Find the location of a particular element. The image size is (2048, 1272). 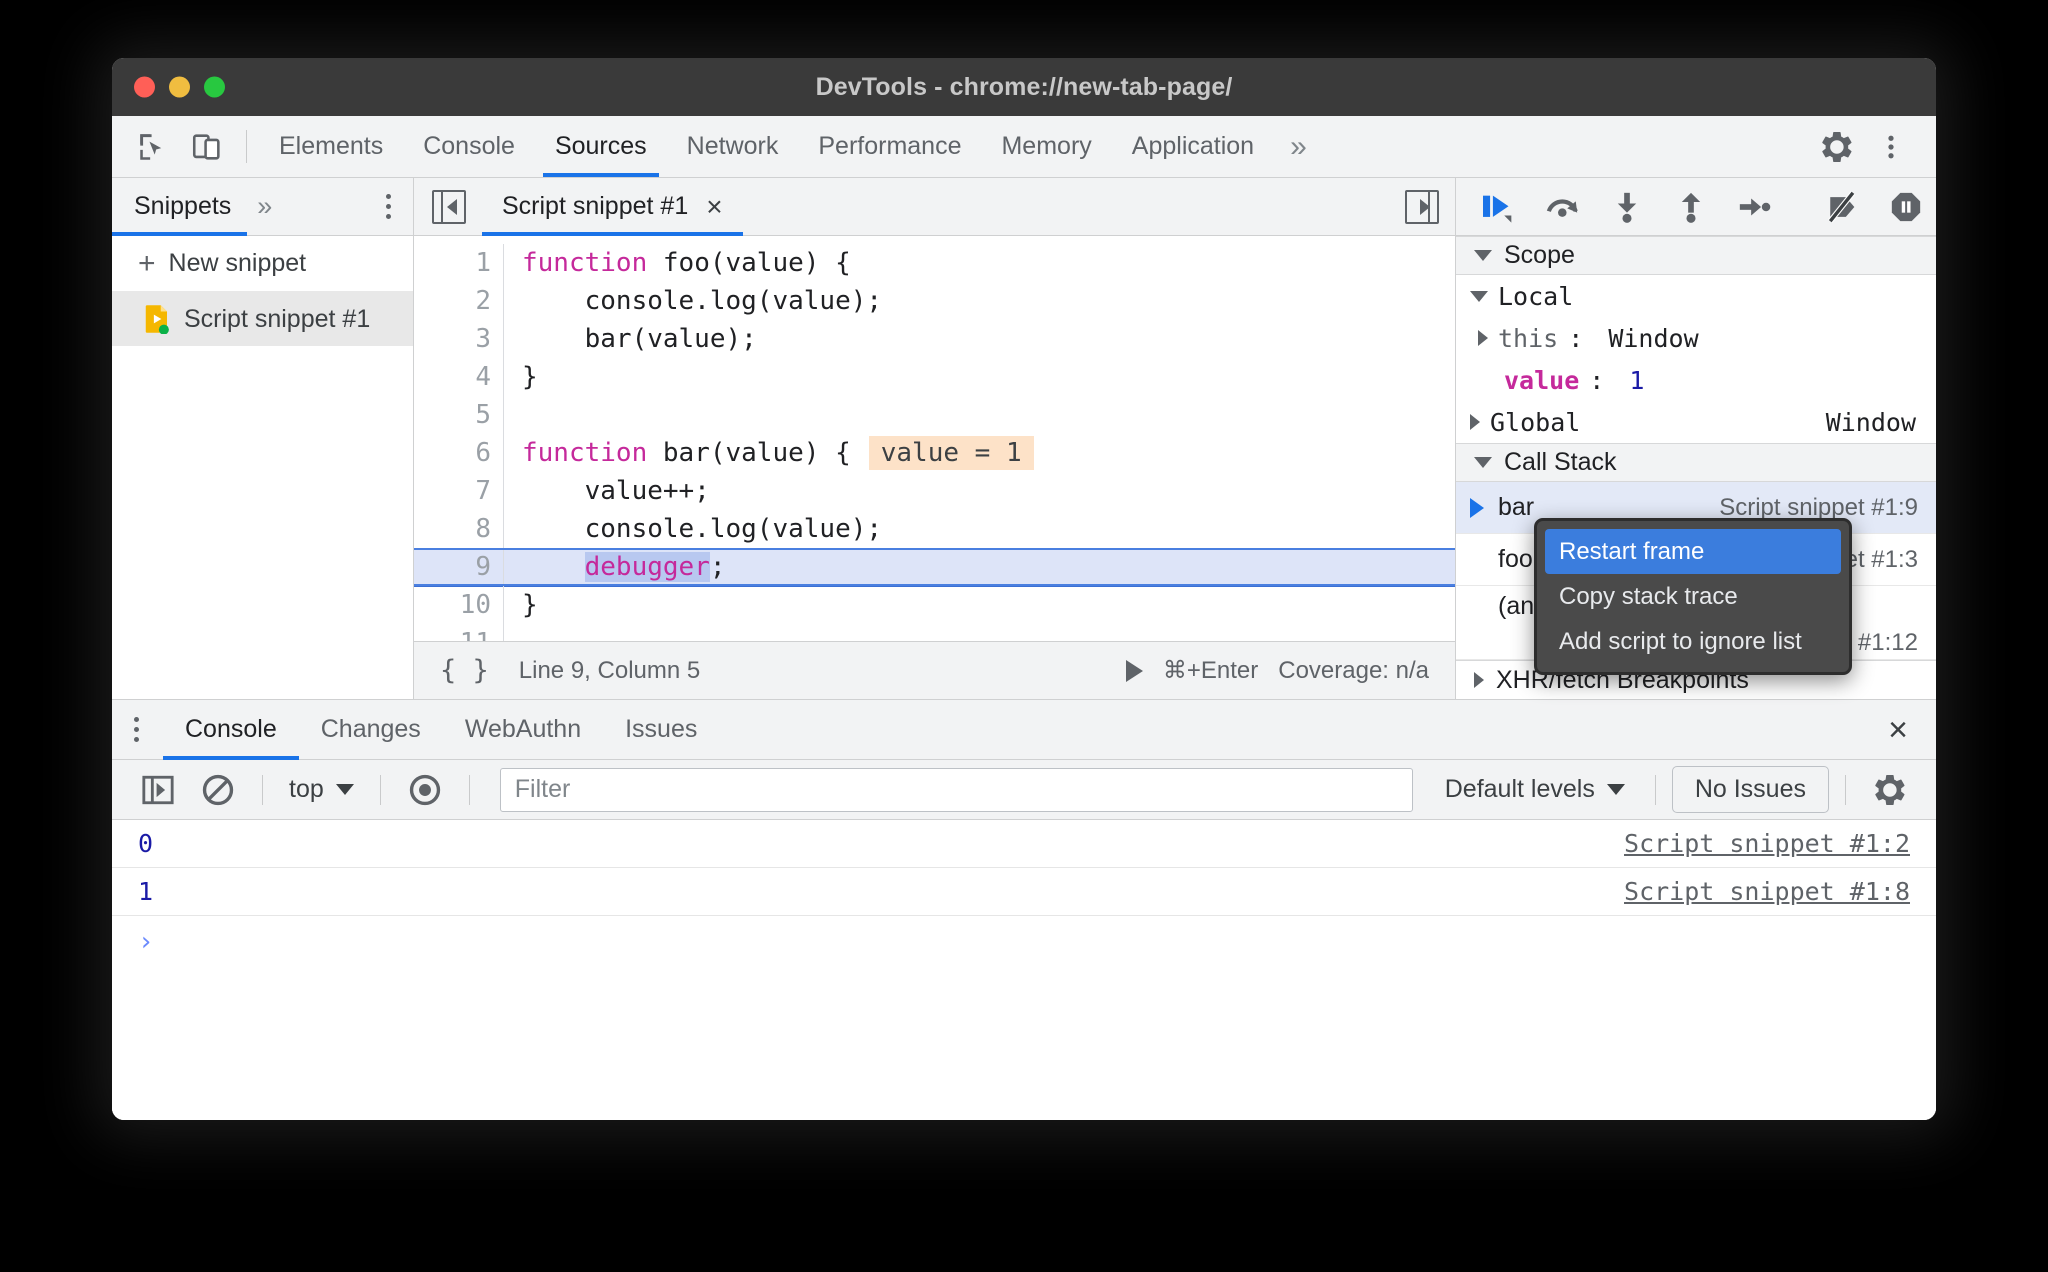

list-item: 0 Script snippet #1:2 is located at coordinates (1024, 844).